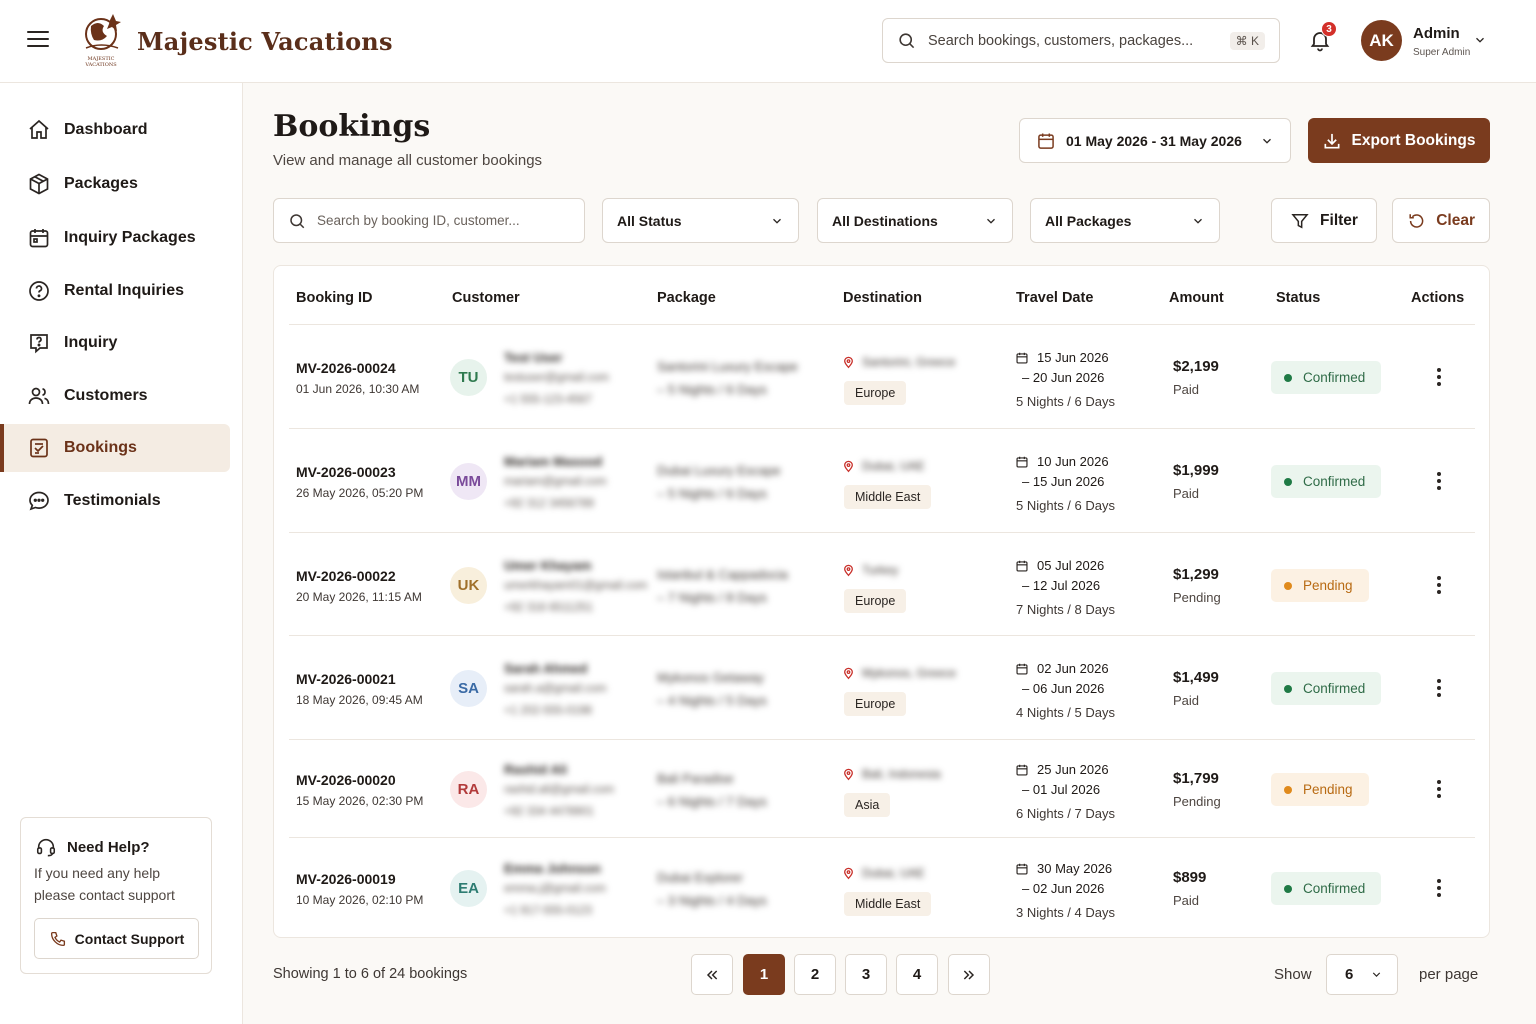  Describe the element at coordinates (39, 291) in the screenshot. I see `question-circle-icon` at that location.